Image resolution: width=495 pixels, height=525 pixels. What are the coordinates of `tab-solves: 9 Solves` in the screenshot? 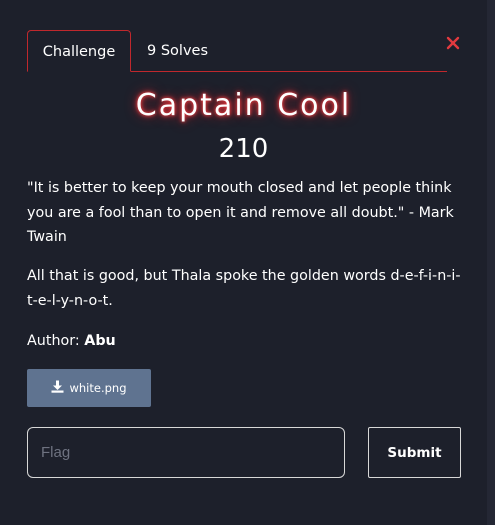 It's located at (187, 51).